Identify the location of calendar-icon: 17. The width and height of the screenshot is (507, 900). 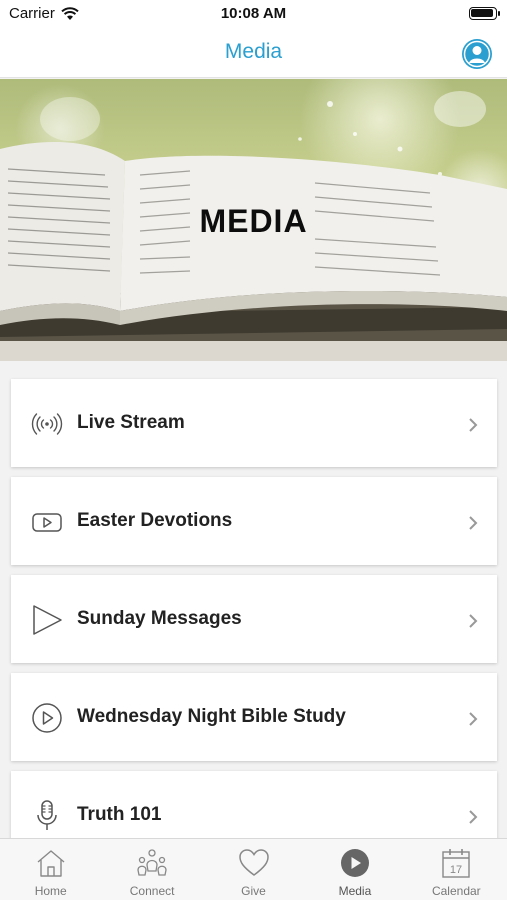
(456, 863).